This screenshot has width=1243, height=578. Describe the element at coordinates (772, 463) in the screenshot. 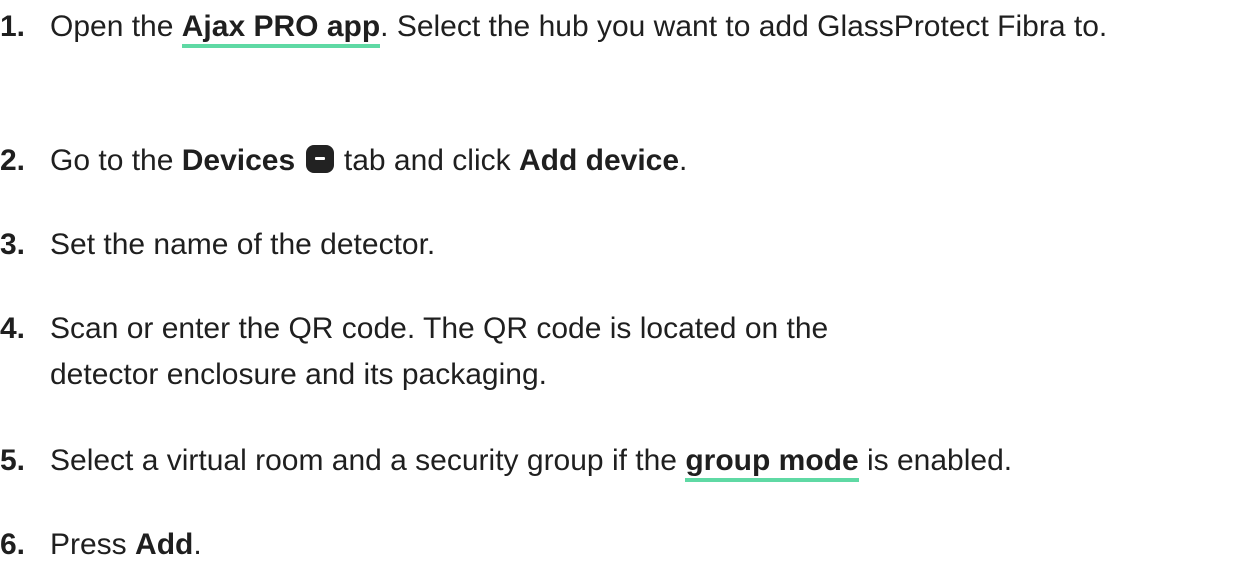

I see `group-mode-link: group mode` at that location.